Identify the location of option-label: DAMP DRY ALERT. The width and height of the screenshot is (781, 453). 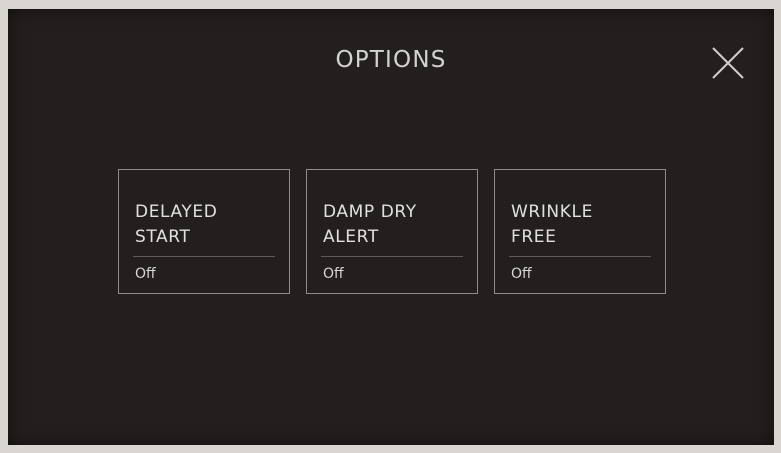
(393, 225).